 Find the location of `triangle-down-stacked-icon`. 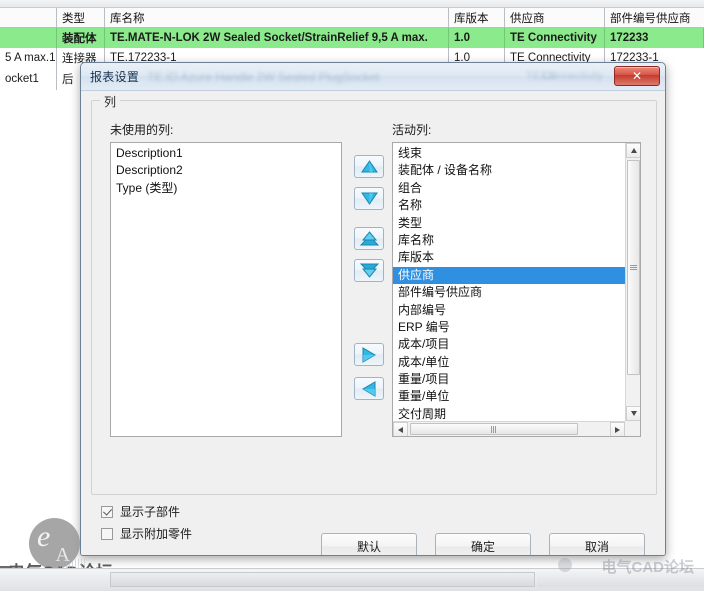

triangle-down-stacked-icon is located at coordinates (369, 270).